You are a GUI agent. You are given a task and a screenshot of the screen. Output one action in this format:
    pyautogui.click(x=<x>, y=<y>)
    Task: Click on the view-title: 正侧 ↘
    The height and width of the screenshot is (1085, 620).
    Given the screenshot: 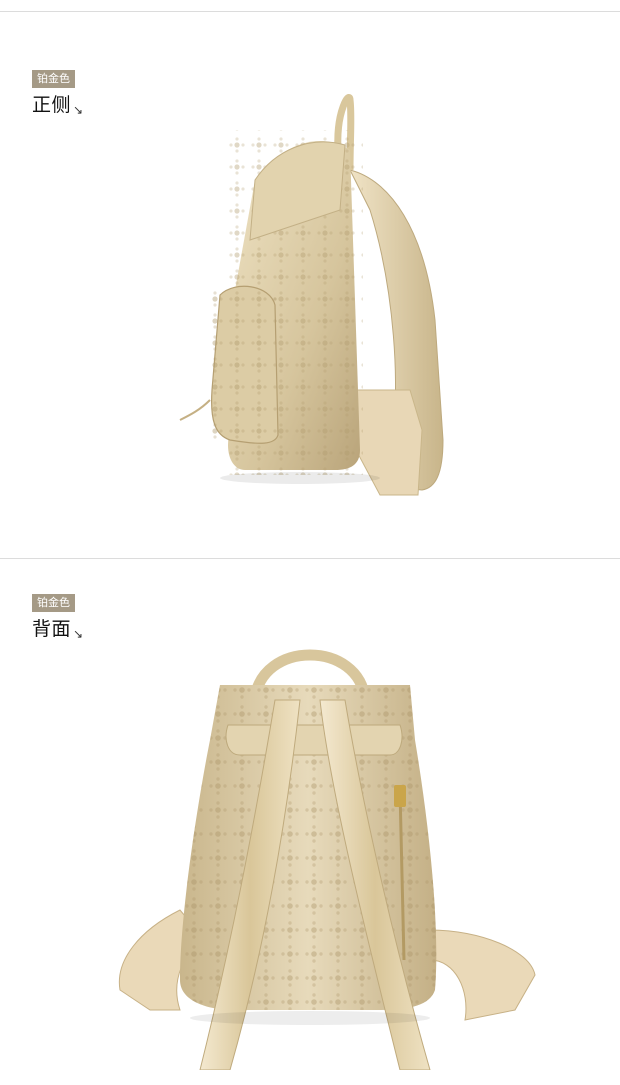 What is the action you would take?
    pyautogui.click(x=58, y=103)
    